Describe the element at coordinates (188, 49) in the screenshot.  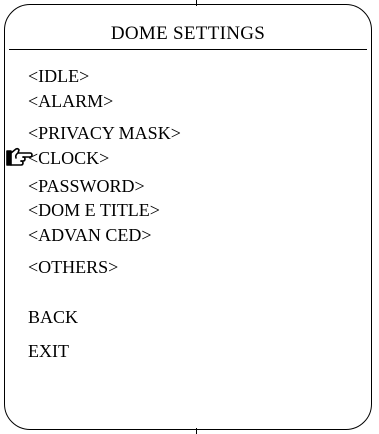
I see `title-divider` at that location.